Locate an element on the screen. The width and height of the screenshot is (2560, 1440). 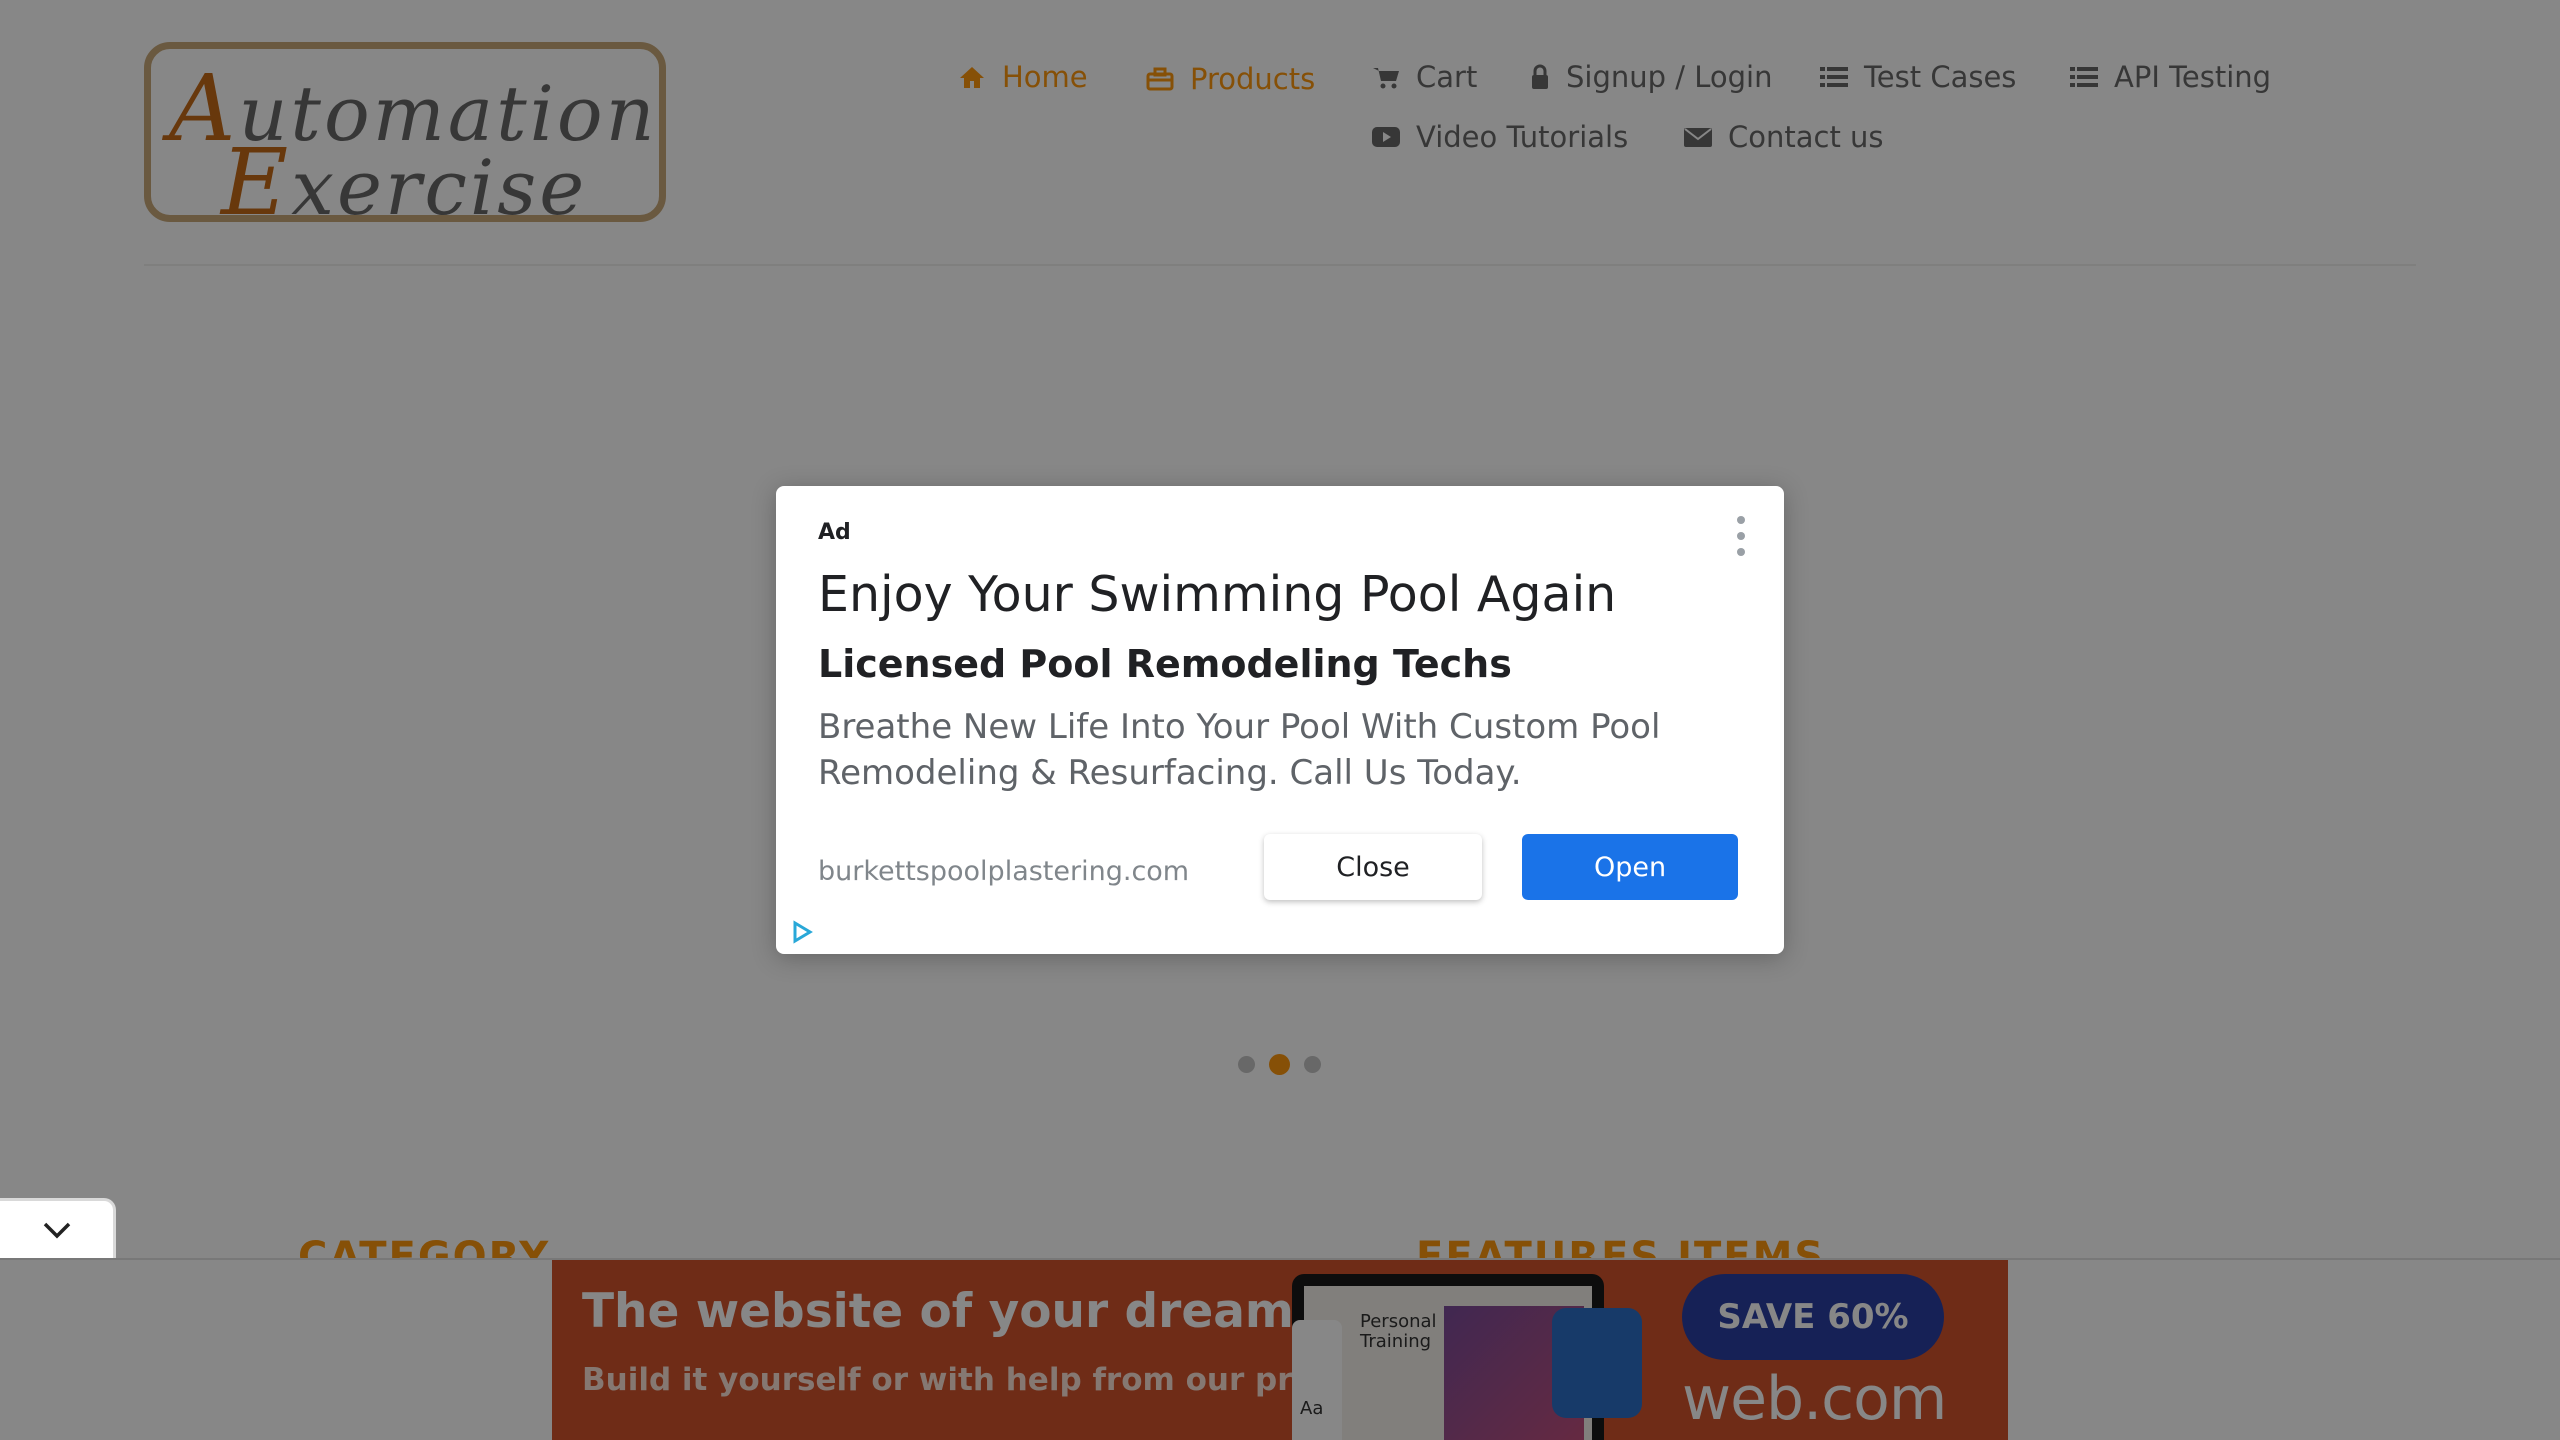
chevron-down-icon is located at coordinates (56, 1230).